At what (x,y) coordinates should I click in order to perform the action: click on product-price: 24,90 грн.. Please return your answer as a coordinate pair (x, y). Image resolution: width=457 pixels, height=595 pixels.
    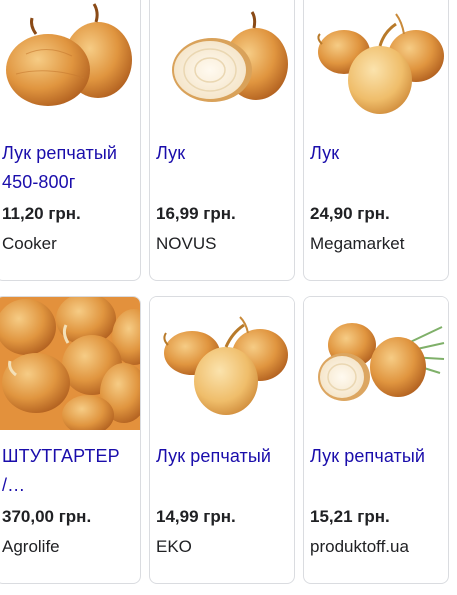
    Looking at the image, I should click on (350, 213).